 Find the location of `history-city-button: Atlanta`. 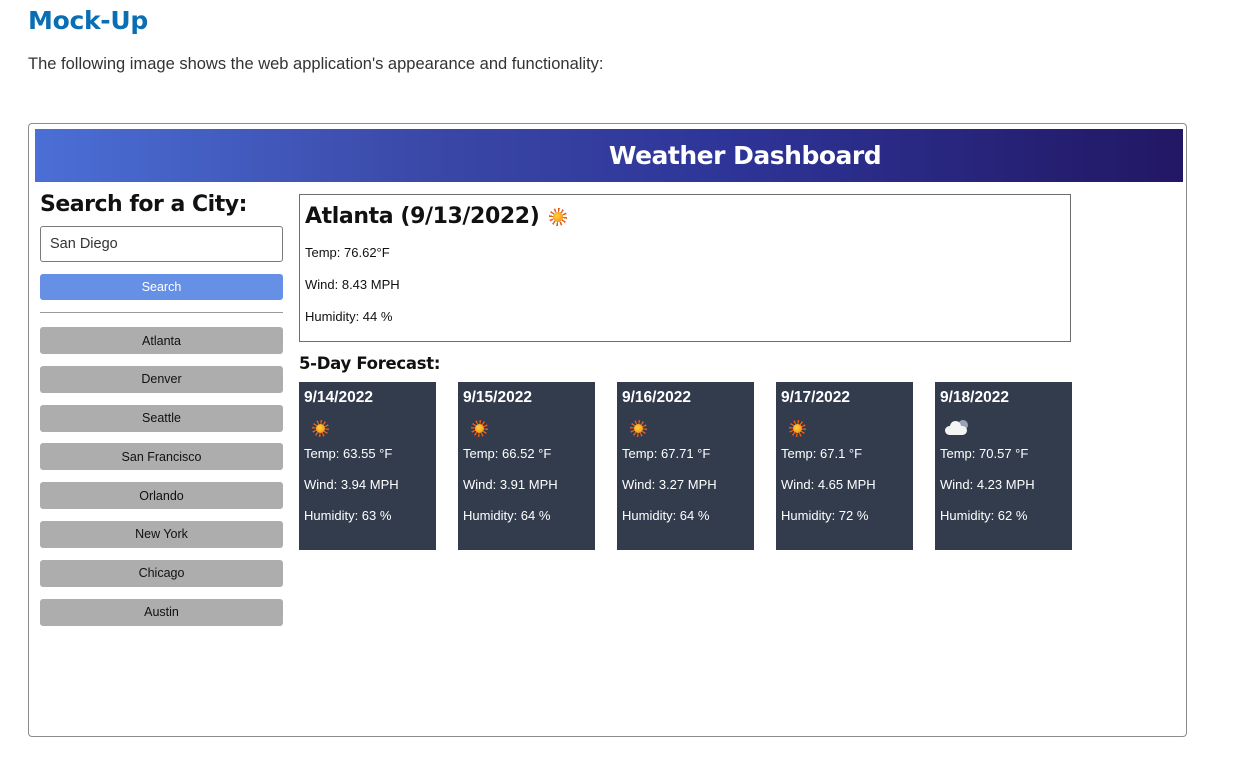

history-city-button: Atlanta is located at coordinates (161, 340).